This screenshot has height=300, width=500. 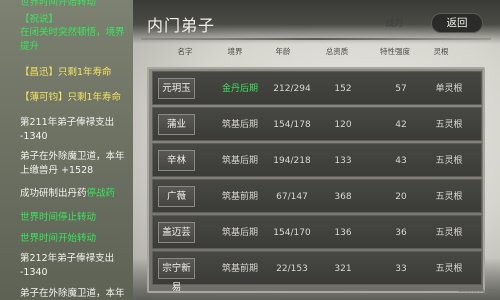 What do you see at coordinates (317, 232) in the screenshot?
I see `table-row: 盖迈芸 筑基后期 154/170 136 36 五灵根` at bounding box center [317, 232].